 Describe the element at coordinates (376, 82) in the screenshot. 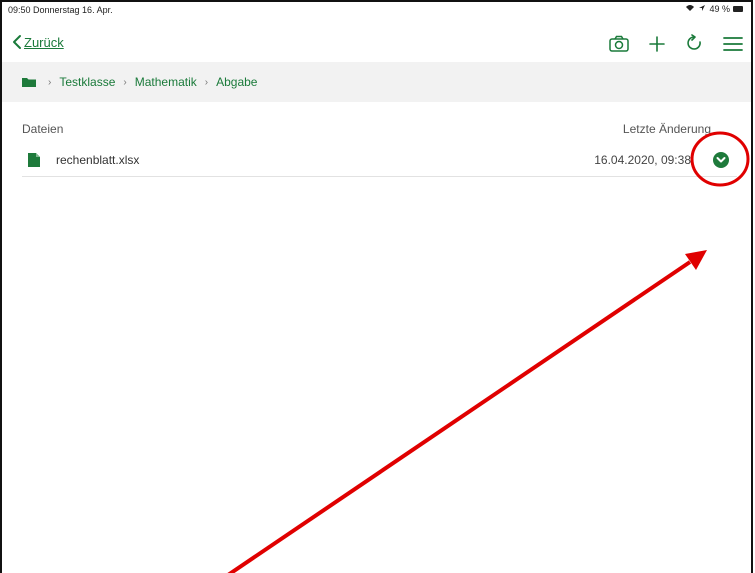

I see `breadcrumb: › Testklasse › Mathematik › Abgabe` at that location.